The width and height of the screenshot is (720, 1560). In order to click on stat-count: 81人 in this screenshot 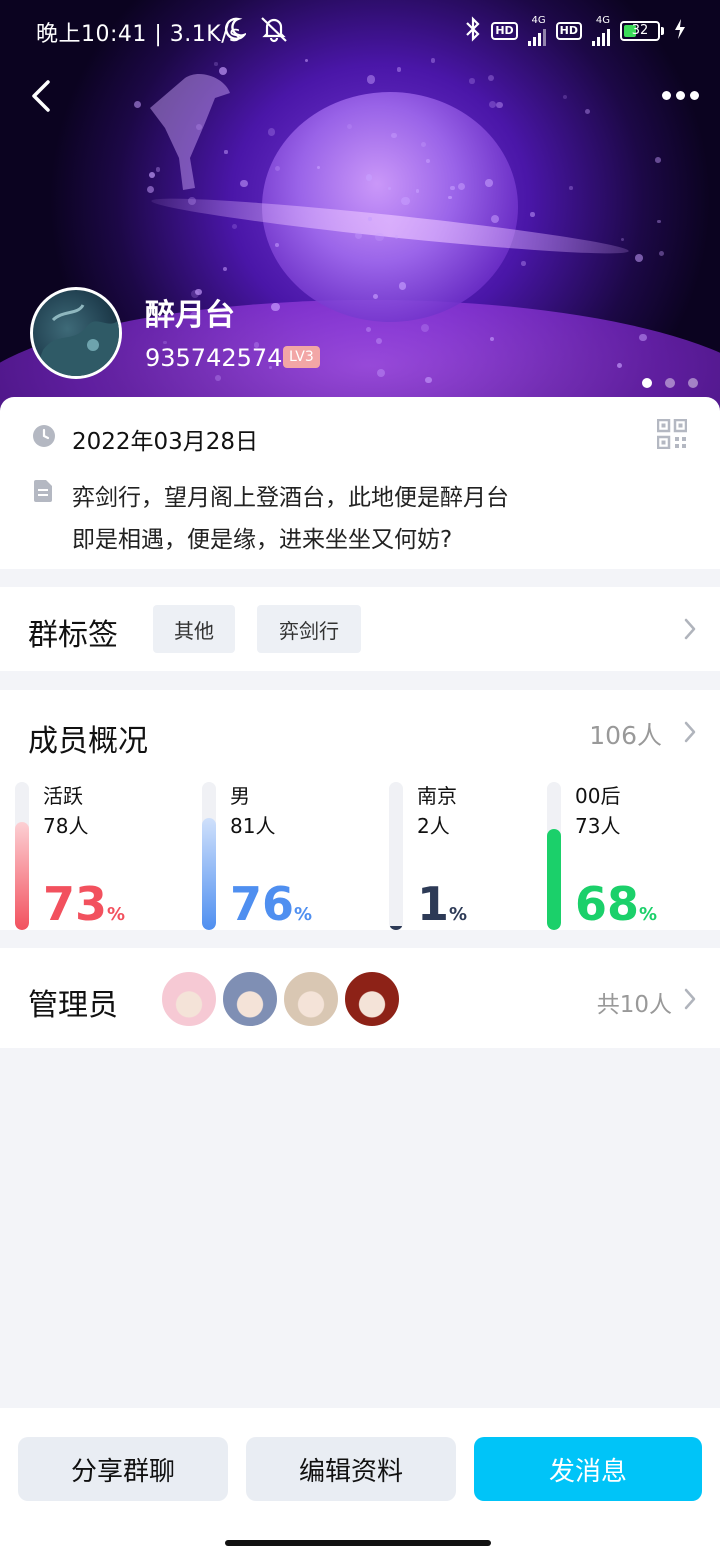, I will do `click(253, 826)`.